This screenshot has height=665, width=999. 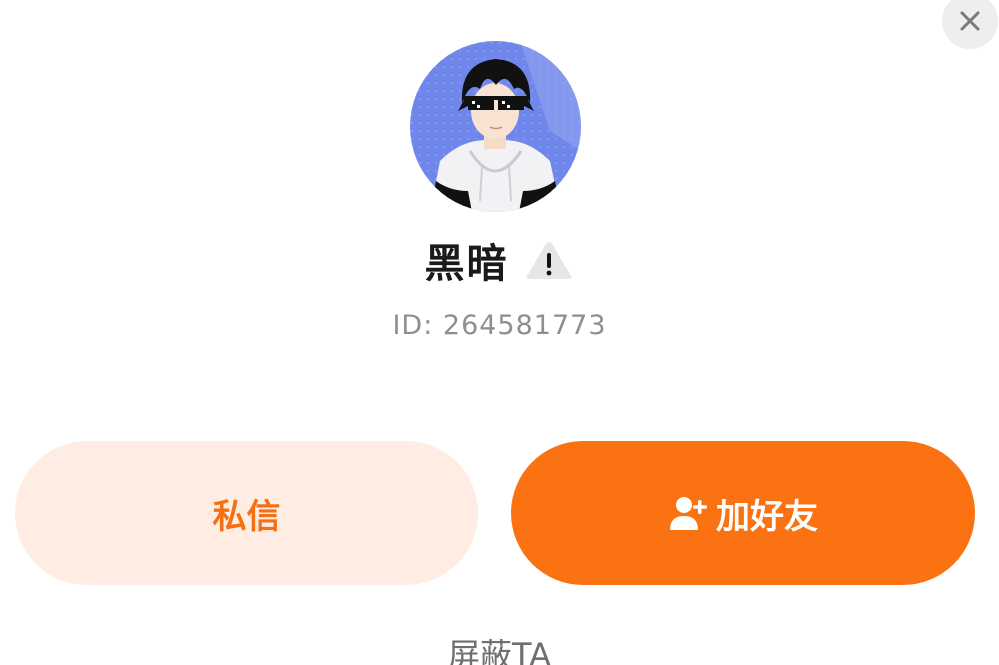 I want to click on warning-icon, so click(x=549, y=260).